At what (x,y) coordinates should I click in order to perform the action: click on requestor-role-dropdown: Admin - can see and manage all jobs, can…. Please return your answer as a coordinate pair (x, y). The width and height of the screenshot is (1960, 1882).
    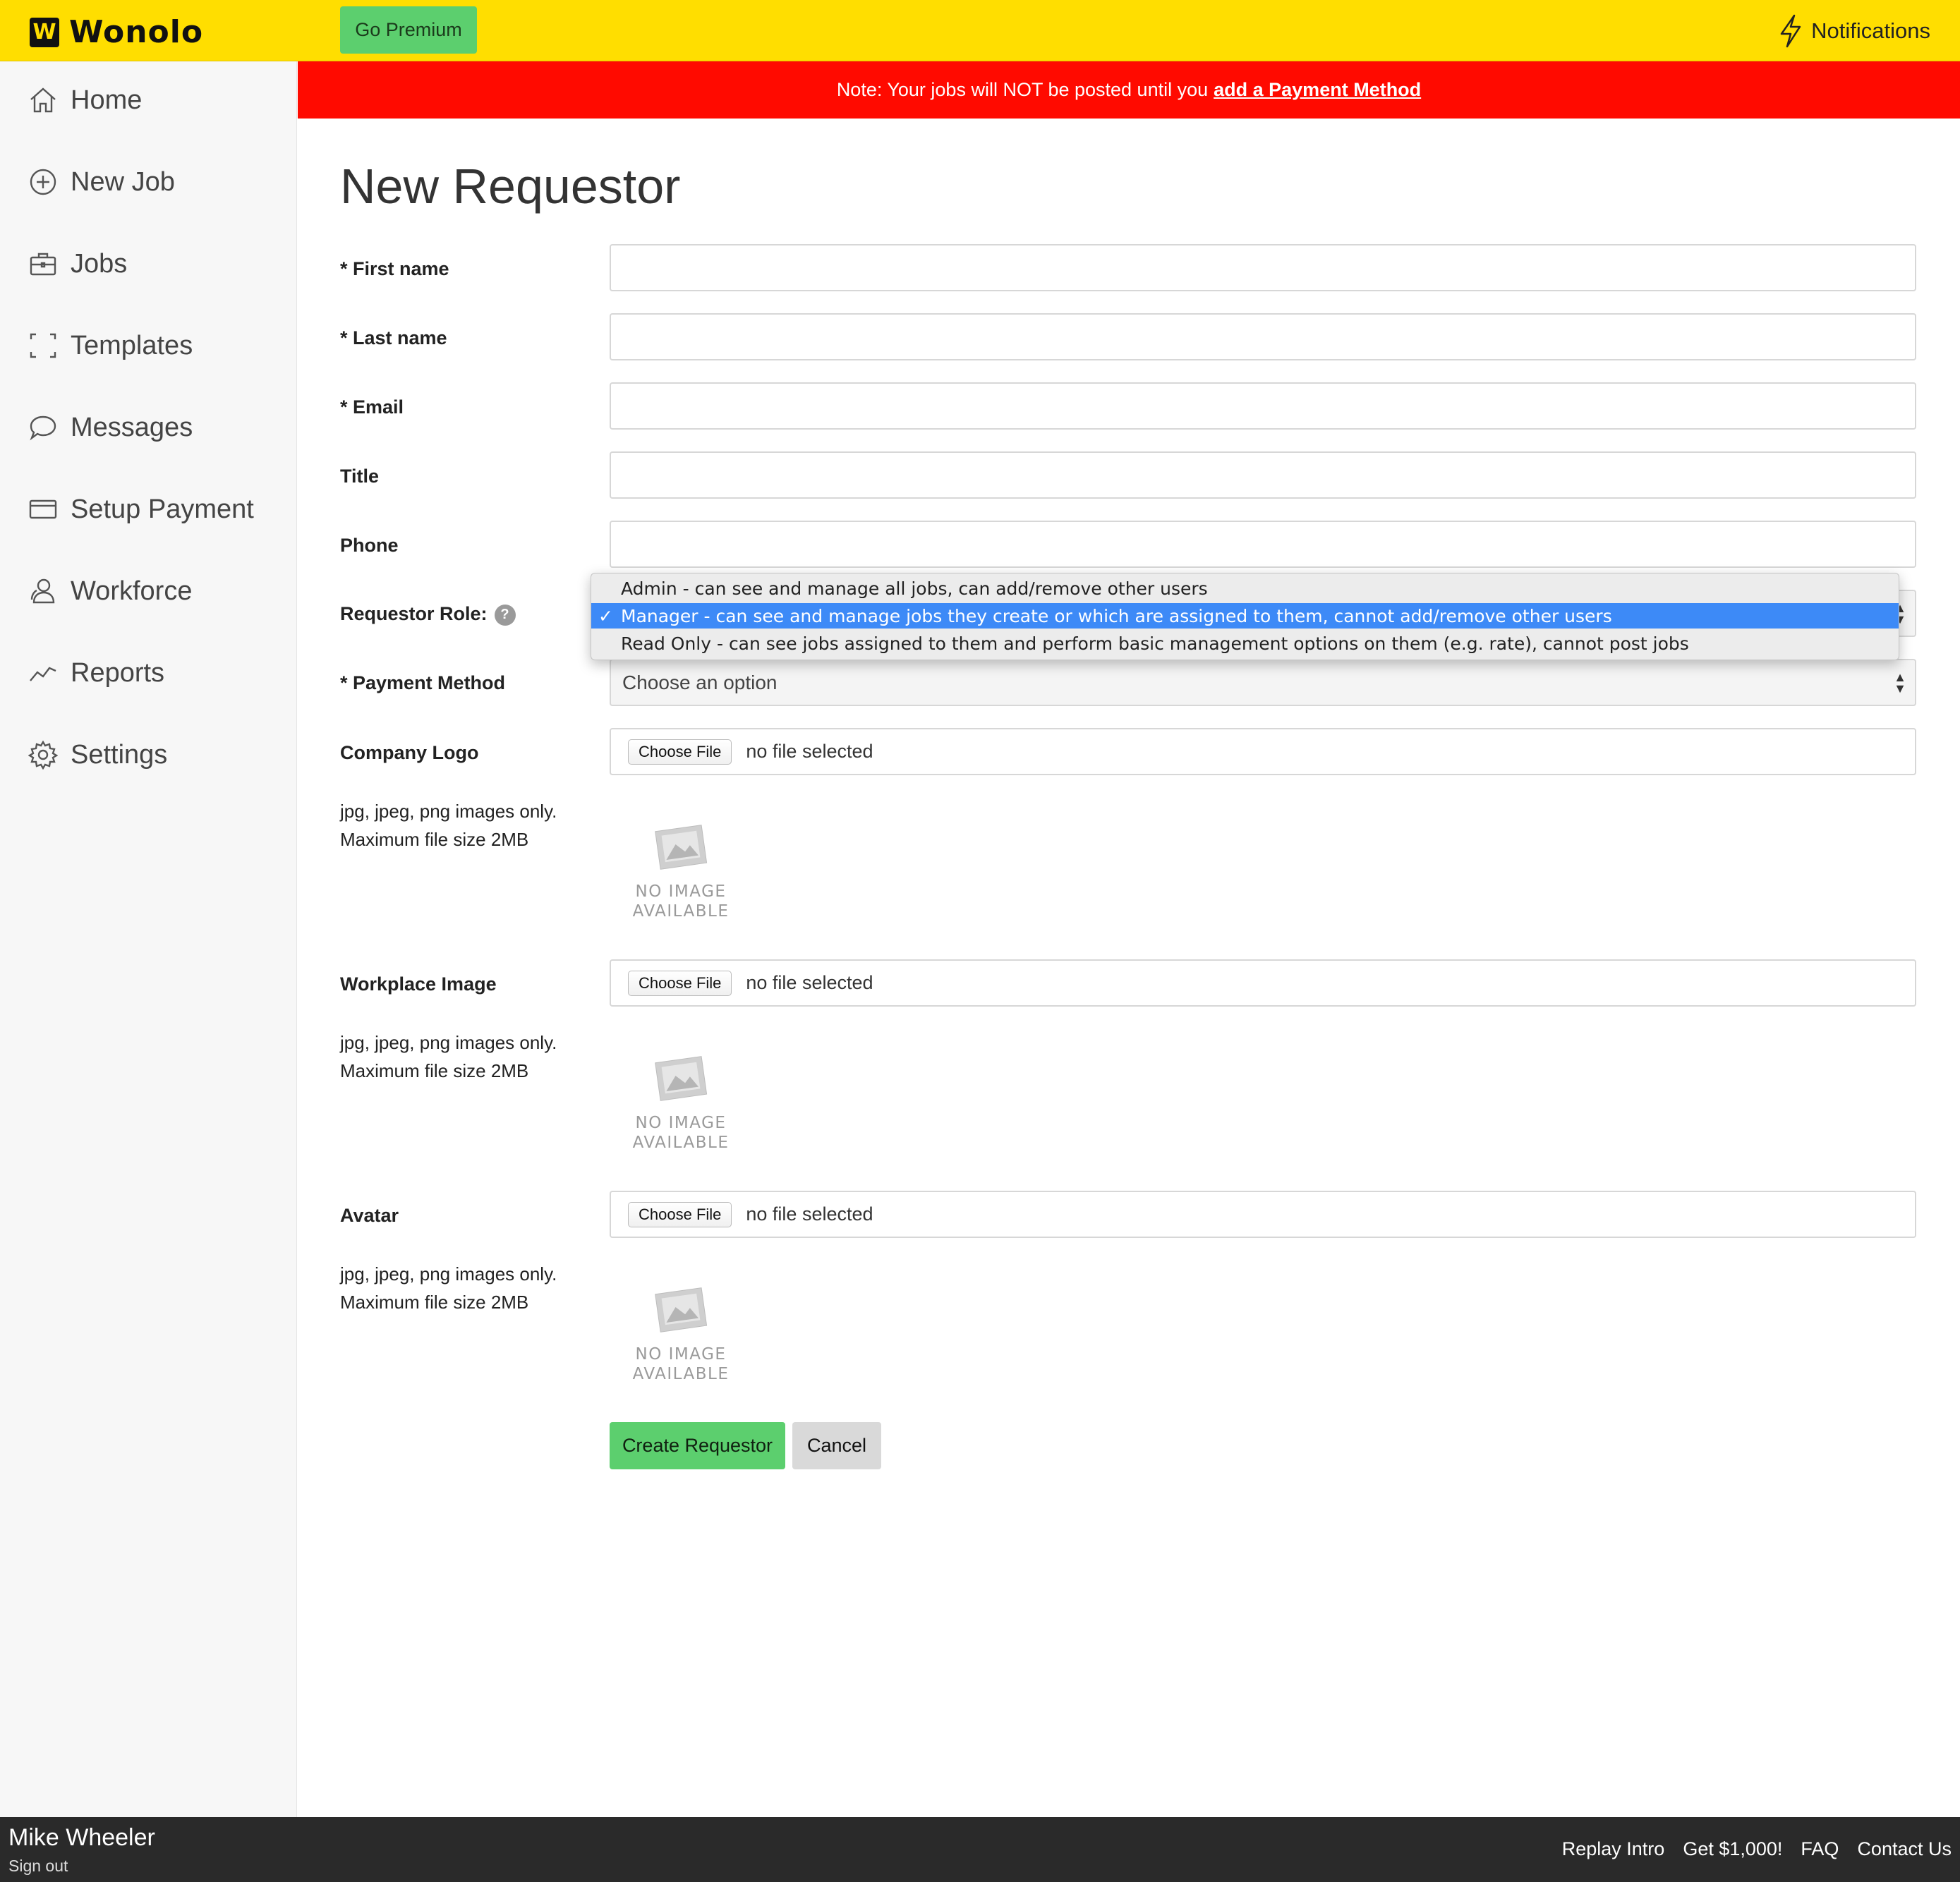
    Looking at the image, I should click on (1245, 616).